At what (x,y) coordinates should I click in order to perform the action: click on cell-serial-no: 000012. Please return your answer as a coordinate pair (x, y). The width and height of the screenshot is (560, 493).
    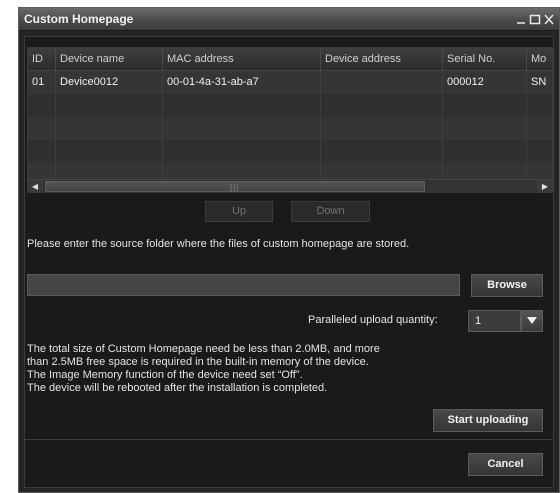
    Looking at the image, I should click on (485, 82).